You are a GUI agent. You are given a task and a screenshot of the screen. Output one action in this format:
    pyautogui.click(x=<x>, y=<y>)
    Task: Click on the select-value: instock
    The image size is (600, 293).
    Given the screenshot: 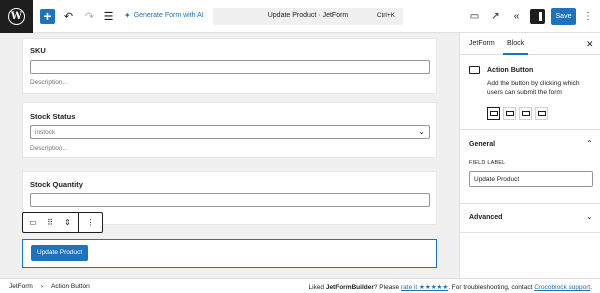 What is the action you would take?
    pyautogui.click(x=45, y=132)
    